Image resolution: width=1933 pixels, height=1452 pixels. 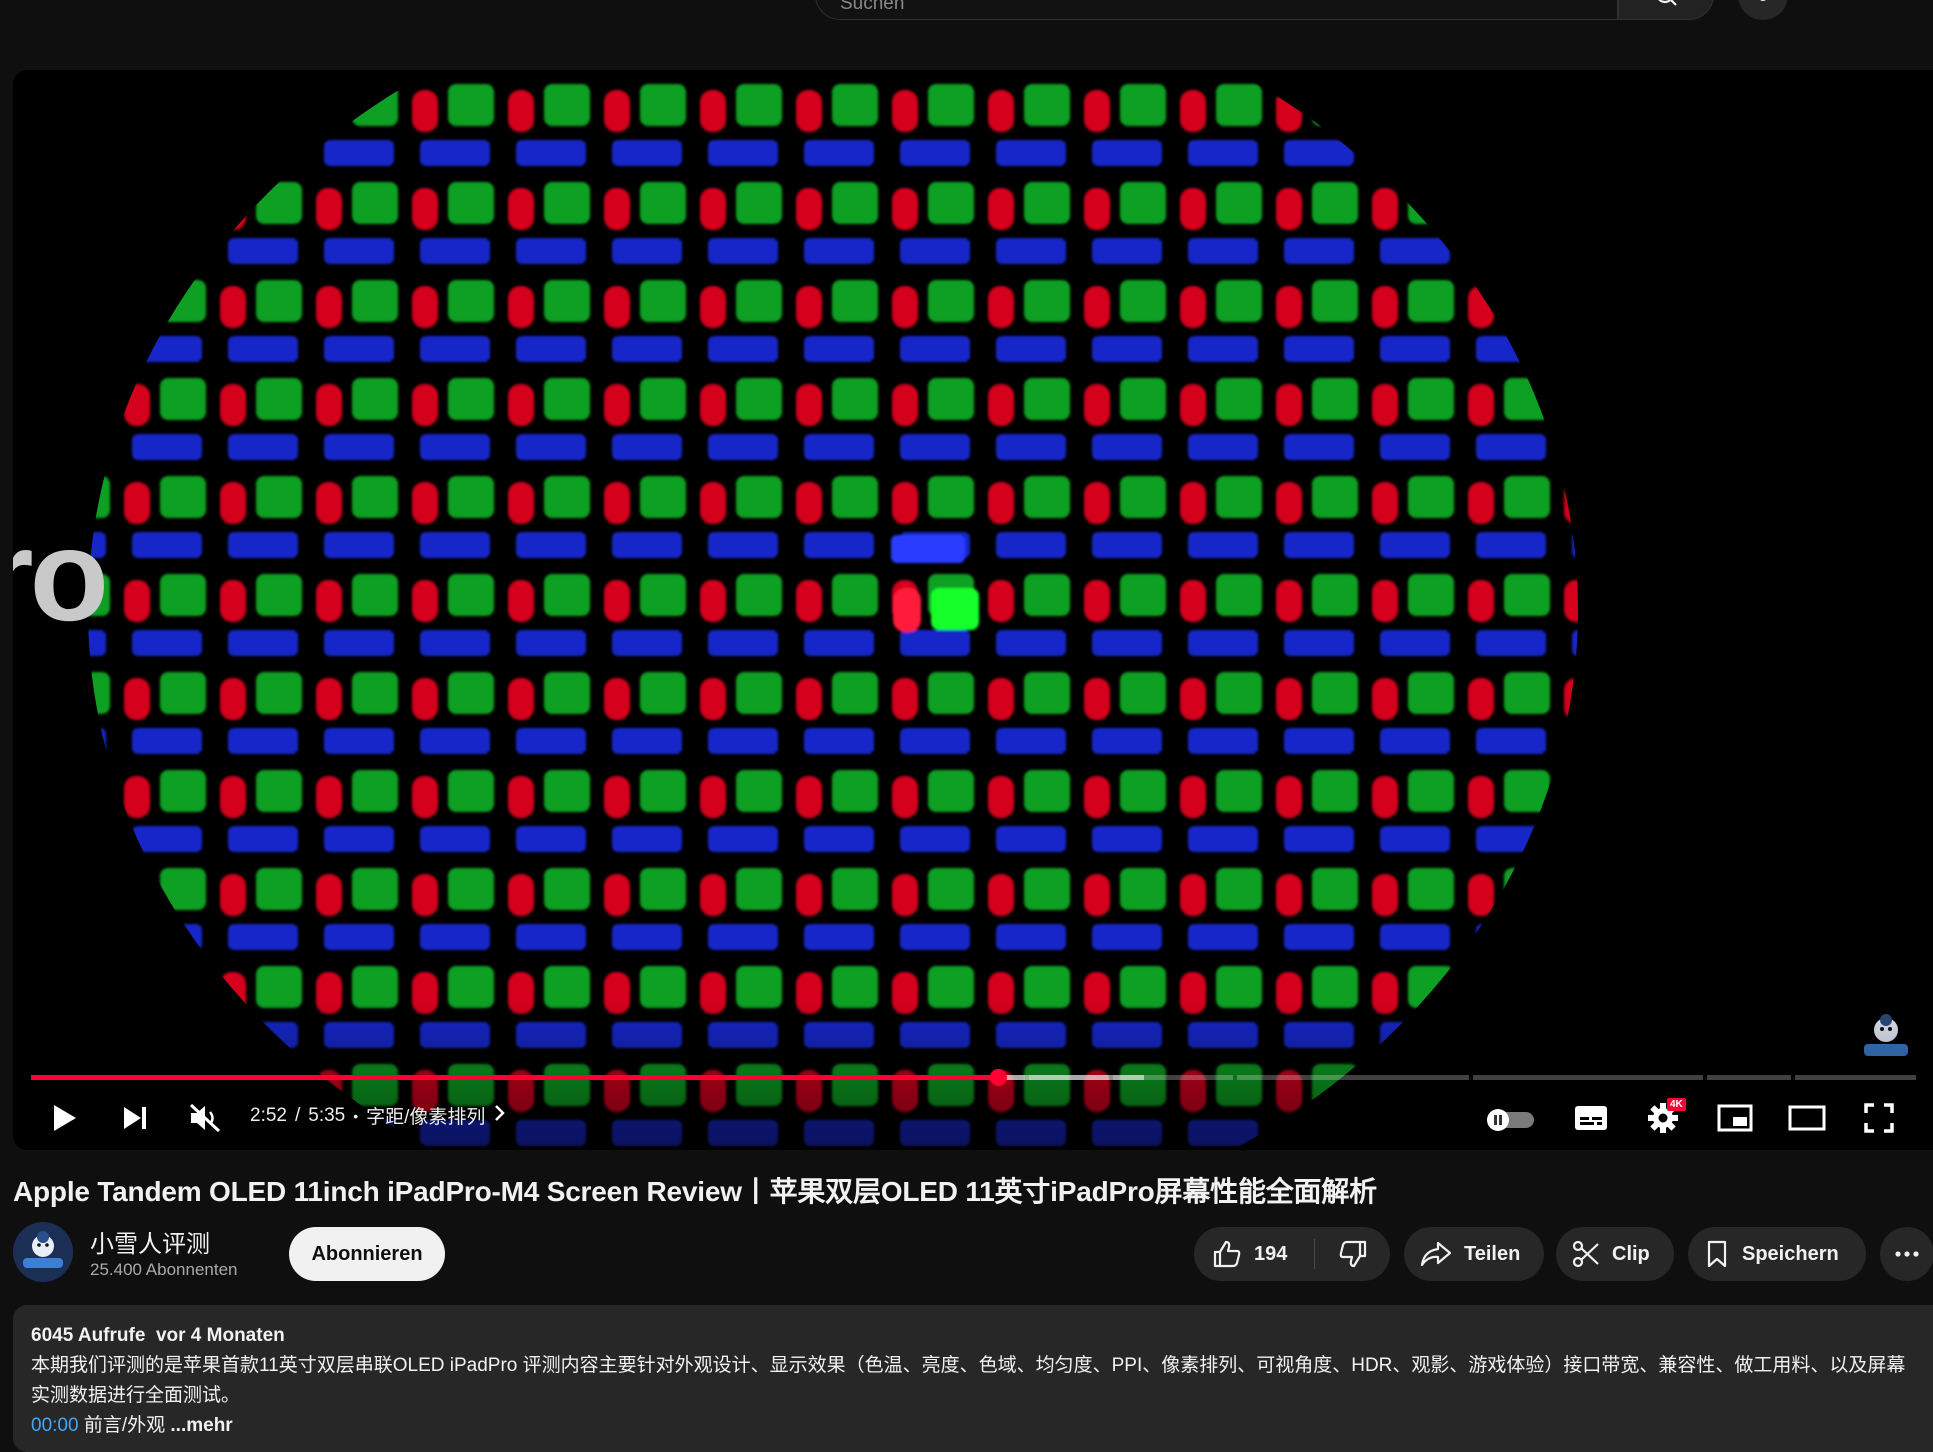 I want to click on voice-search-button, so click(x=1763, y=10).